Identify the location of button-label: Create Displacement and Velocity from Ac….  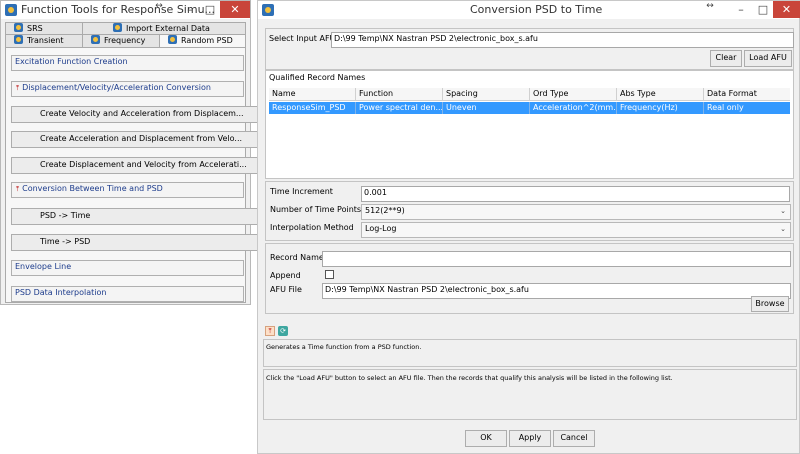
(143, 164).